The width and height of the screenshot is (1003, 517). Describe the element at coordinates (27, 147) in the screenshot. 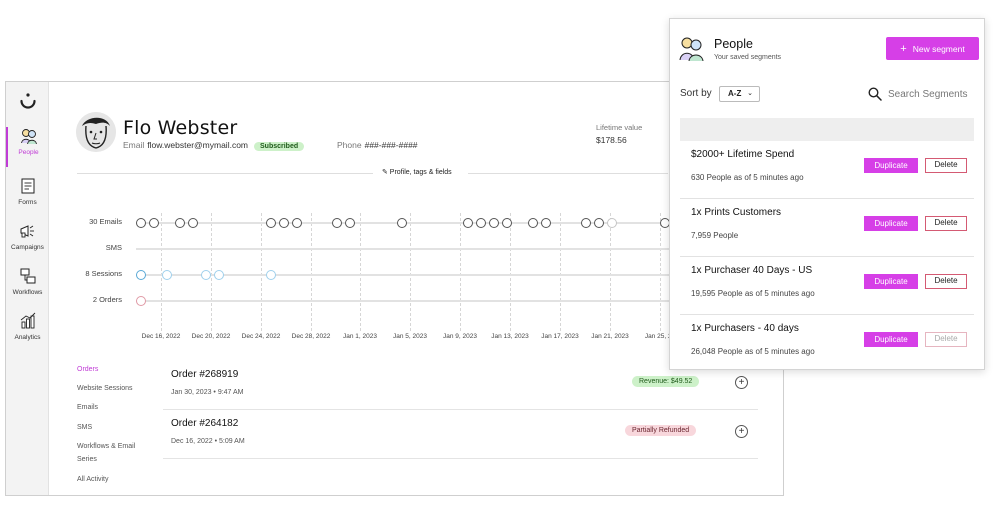

I see `sidebar-item-people: People` at that location.